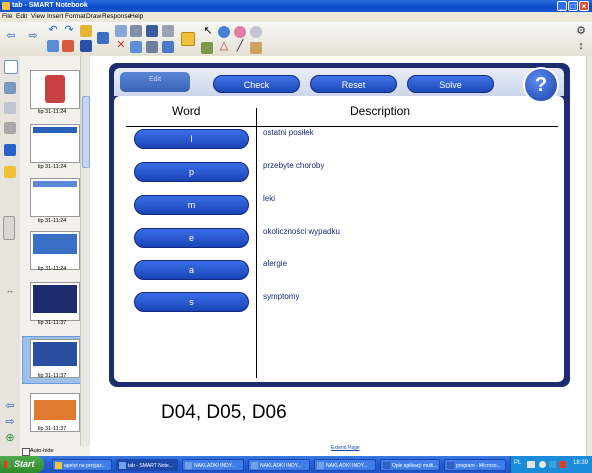 Image resolution: width=592 pixels, height=473 pixels. I want to click on camera-icon, so click(121, 31).